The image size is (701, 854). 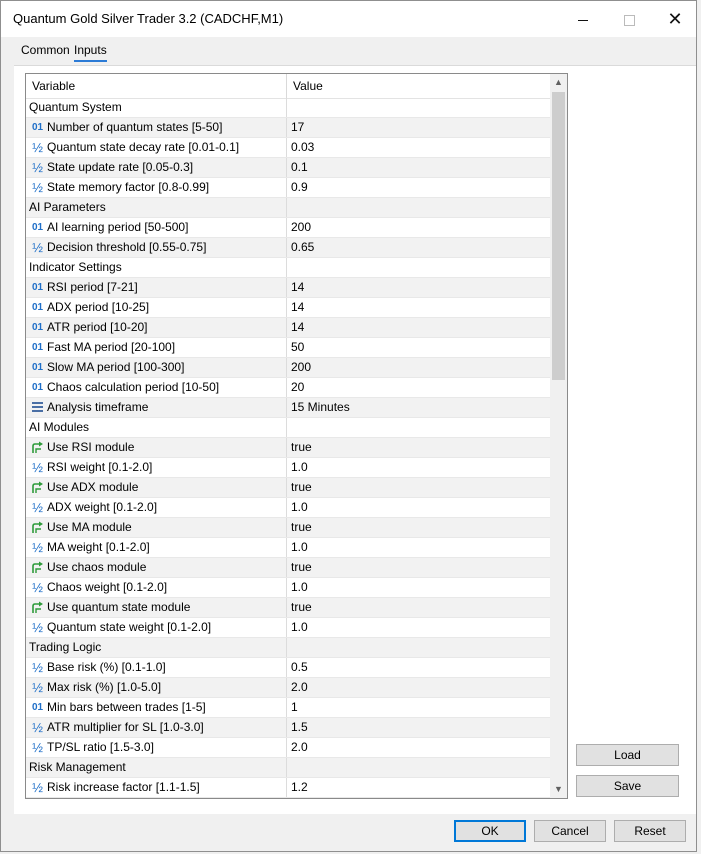 What do you see at coordinates (37, 407) in the screenshot?
I see `enum-type-icon` at bounding box center [37, 407].